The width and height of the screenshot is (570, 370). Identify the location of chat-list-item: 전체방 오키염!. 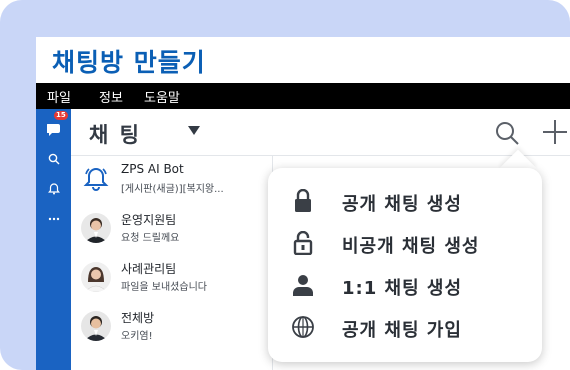
(171, 327).